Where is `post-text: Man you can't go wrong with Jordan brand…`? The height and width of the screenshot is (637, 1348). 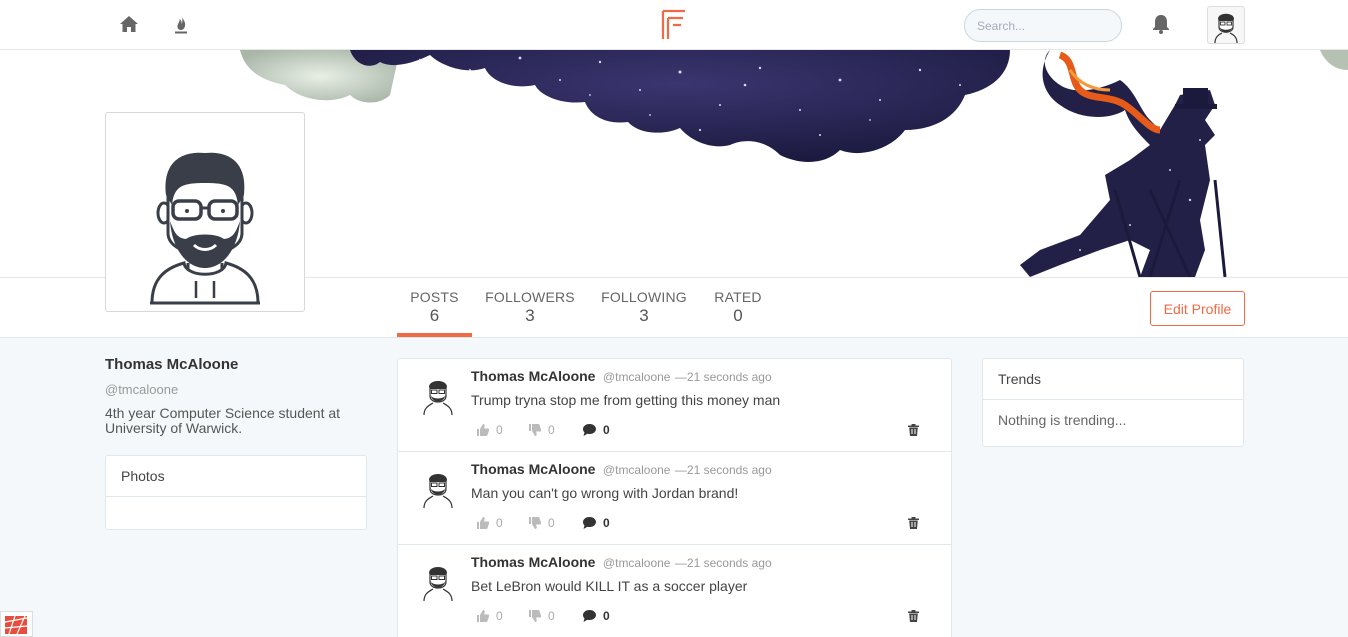 post-text: Man you can't go wrong with Jordan brand… is located at coordinates (605, 493).